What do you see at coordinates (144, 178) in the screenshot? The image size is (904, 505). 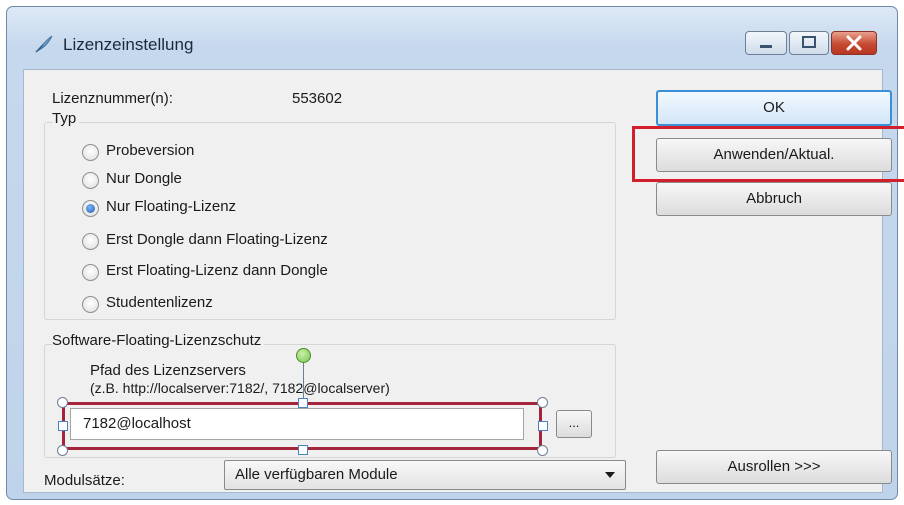 I see `radio-label-nur-dongle: Nur Dongle` at bounding box center [144, 178].